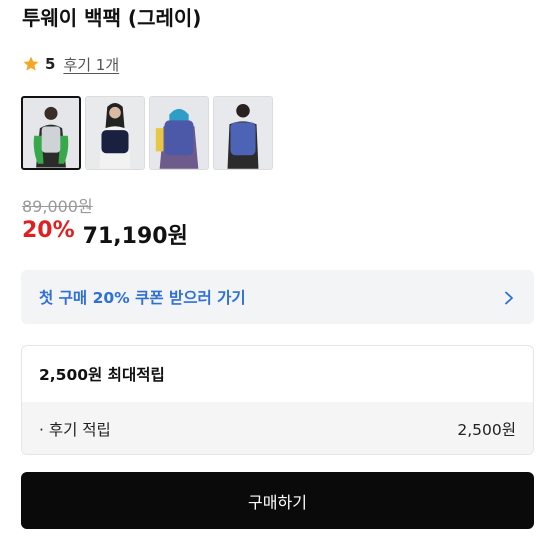 This screenshot has height=555, width=555. What do you see at coordinates (102, 375) in the screenshot?
I see `max-points-heading: 2,500원 최대적립` at bounding box center [102, 375].